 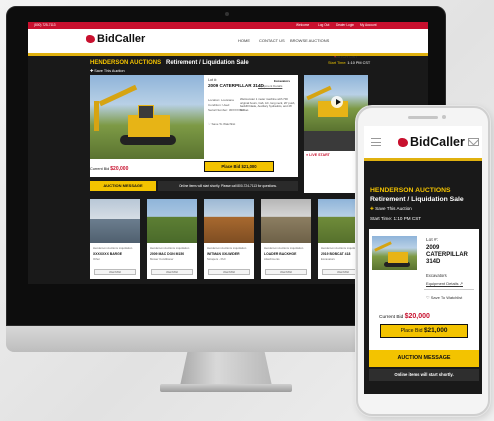 What do you see at coordinates (236, 85) in the screenshot?
I see `desktop-lot-title: 2009 CATERPILLAR 314D` at bounding box center [236, 85].